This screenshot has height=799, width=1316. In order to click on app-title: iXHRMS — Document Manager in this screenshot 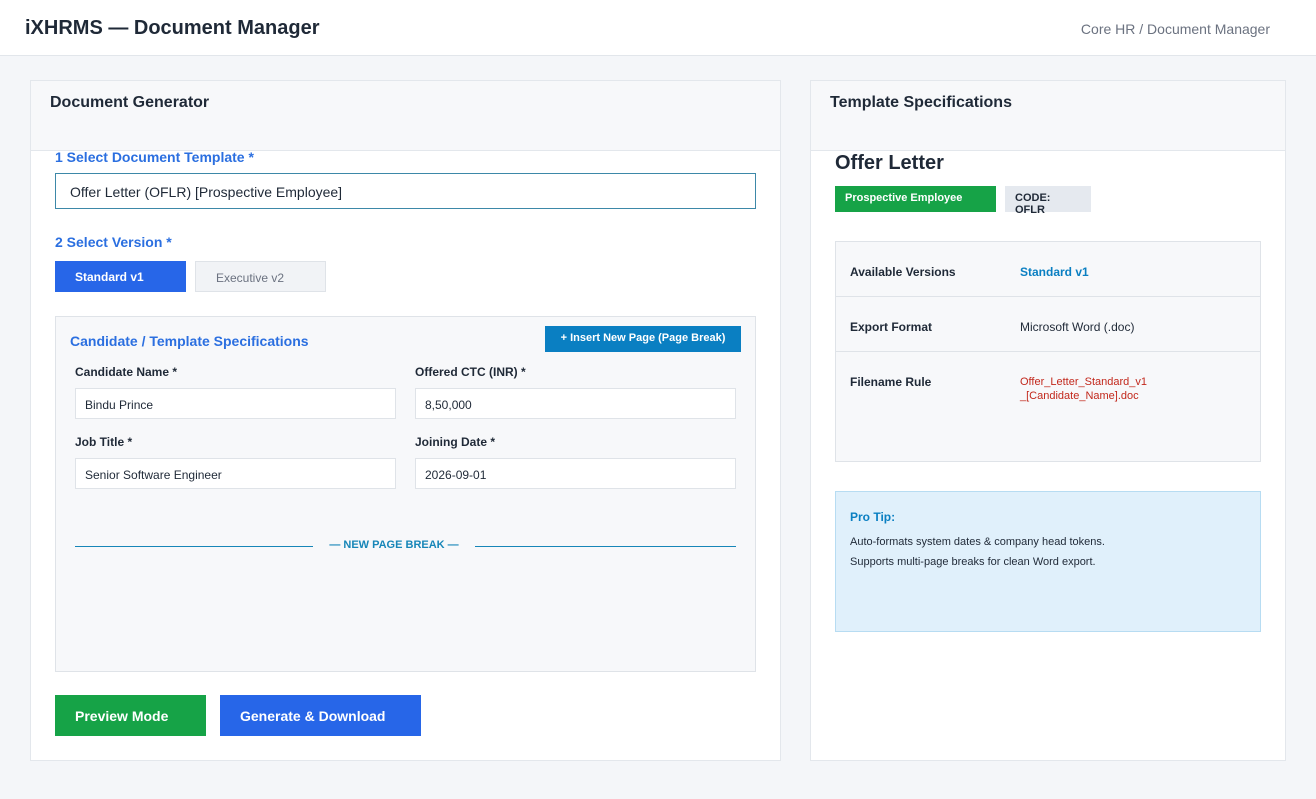, I will do `click(172, 28)`.